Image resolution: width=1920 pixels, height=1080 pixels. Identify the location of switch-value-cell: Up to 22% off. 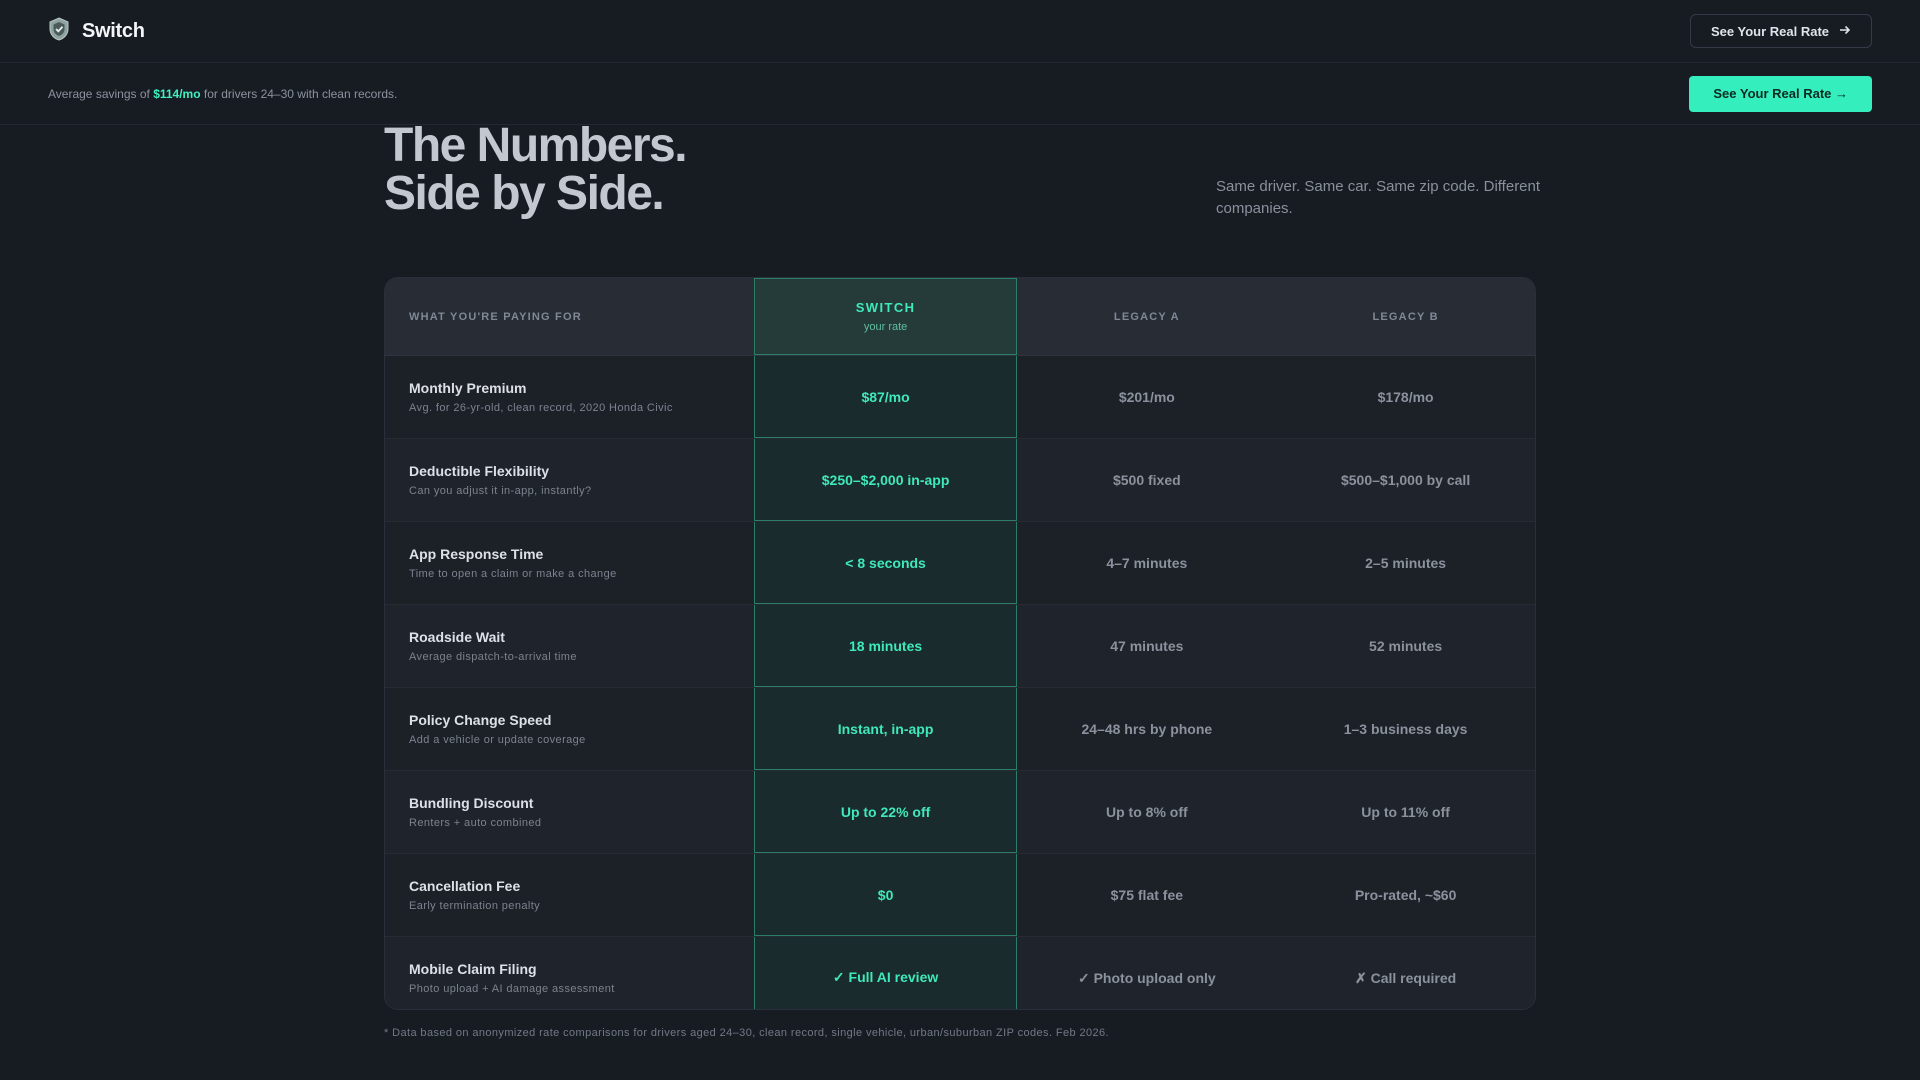
(885, 812).